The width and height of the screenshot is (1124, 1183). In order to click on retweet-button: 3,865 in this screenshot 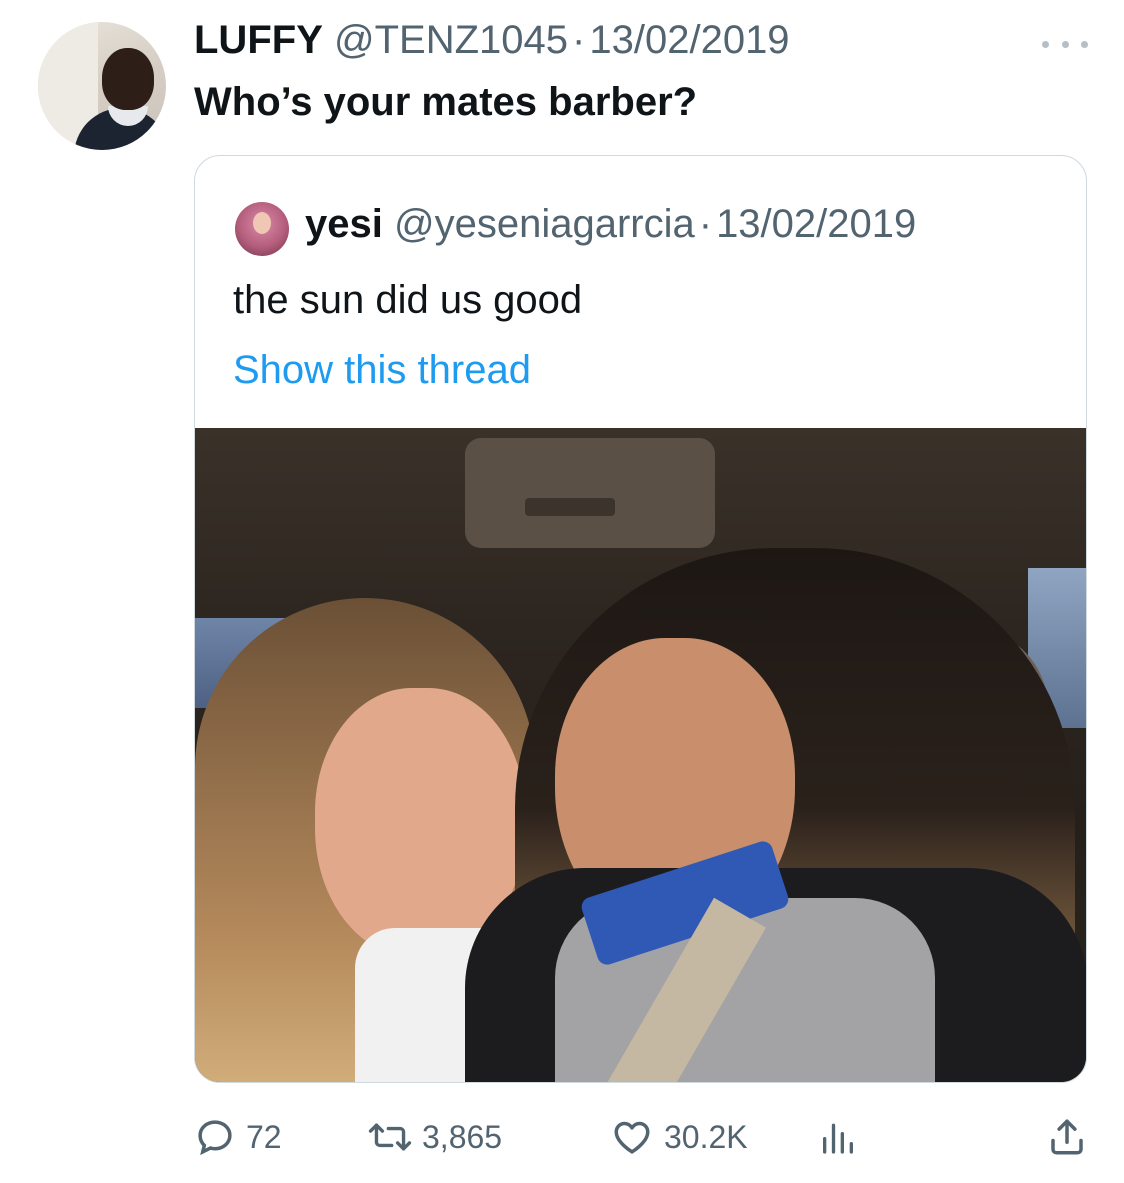, I will do `click(435, 1137)`.